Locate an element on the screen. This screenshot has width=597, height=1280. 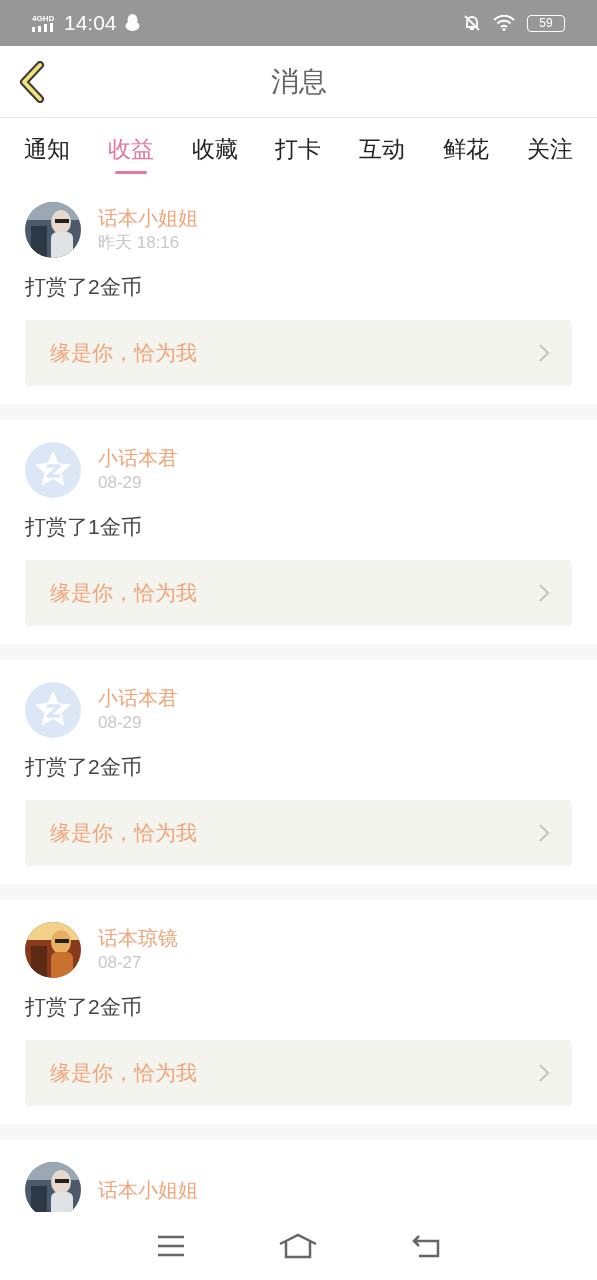
battery-indicator: 59 is located at coordinates (546, 23).